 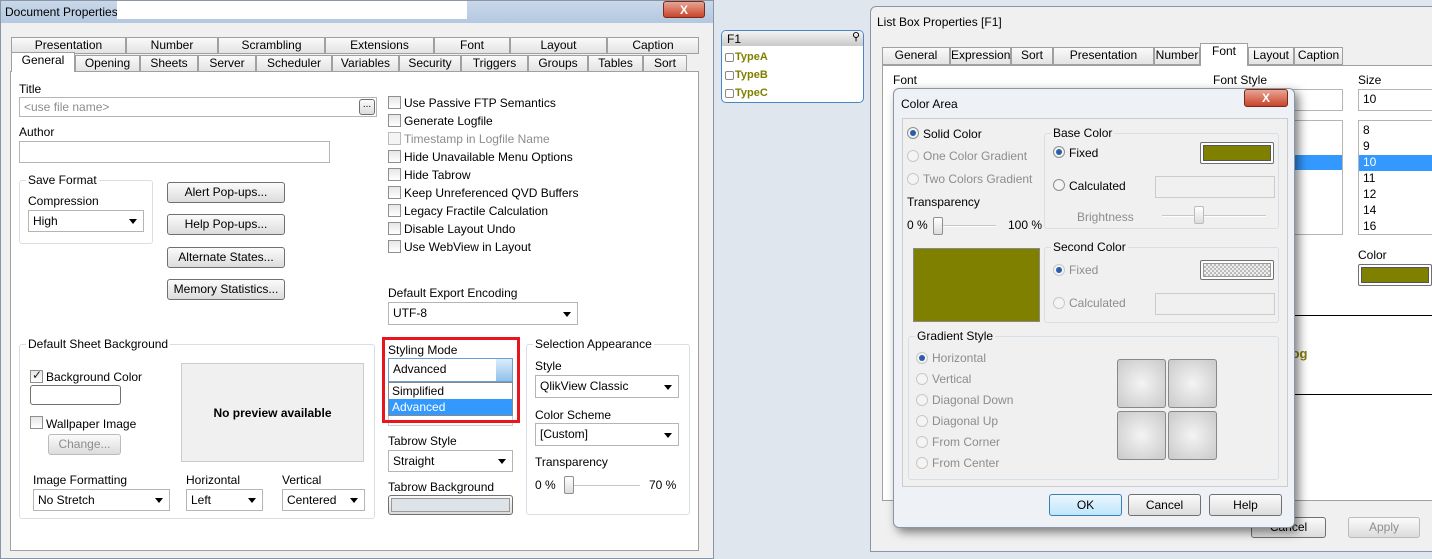 I want to click on lbp-tab-layout: Layout, so click(x=1271, y=56).